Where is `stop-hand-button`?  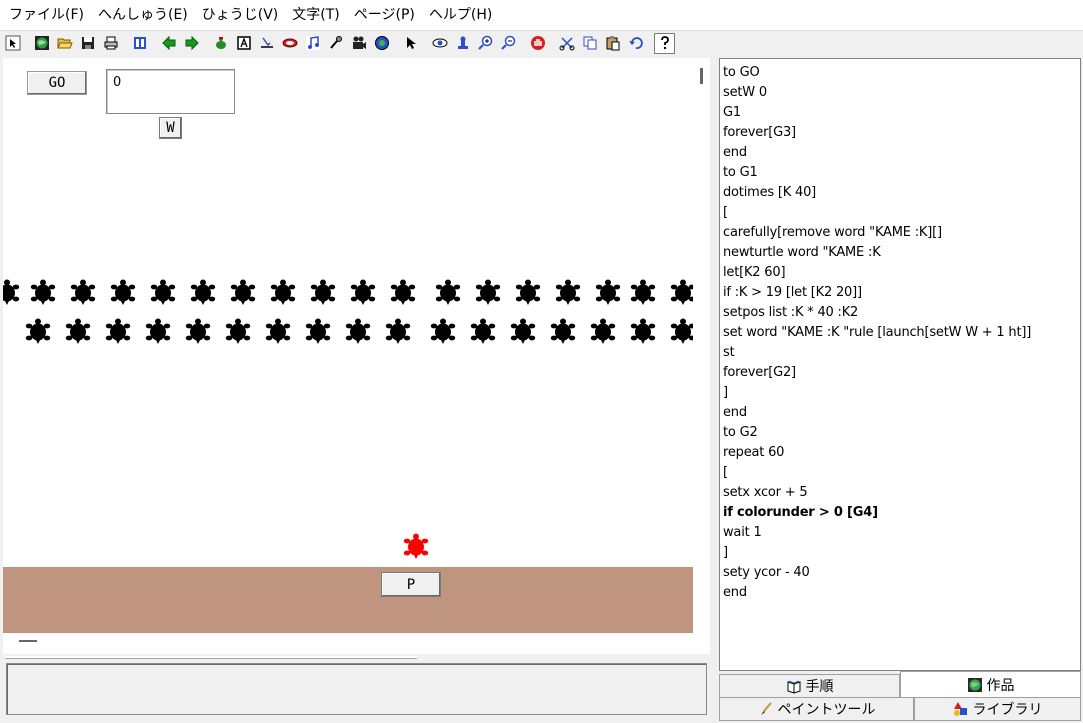
stop-hand-button is located at coordinates (537, 43).